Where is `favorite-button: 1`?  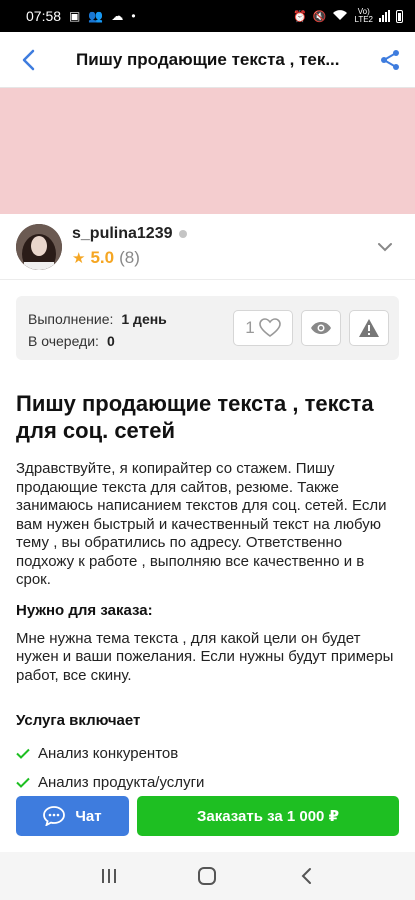 favorite-button: 1 is located at coordinates (263, 328).